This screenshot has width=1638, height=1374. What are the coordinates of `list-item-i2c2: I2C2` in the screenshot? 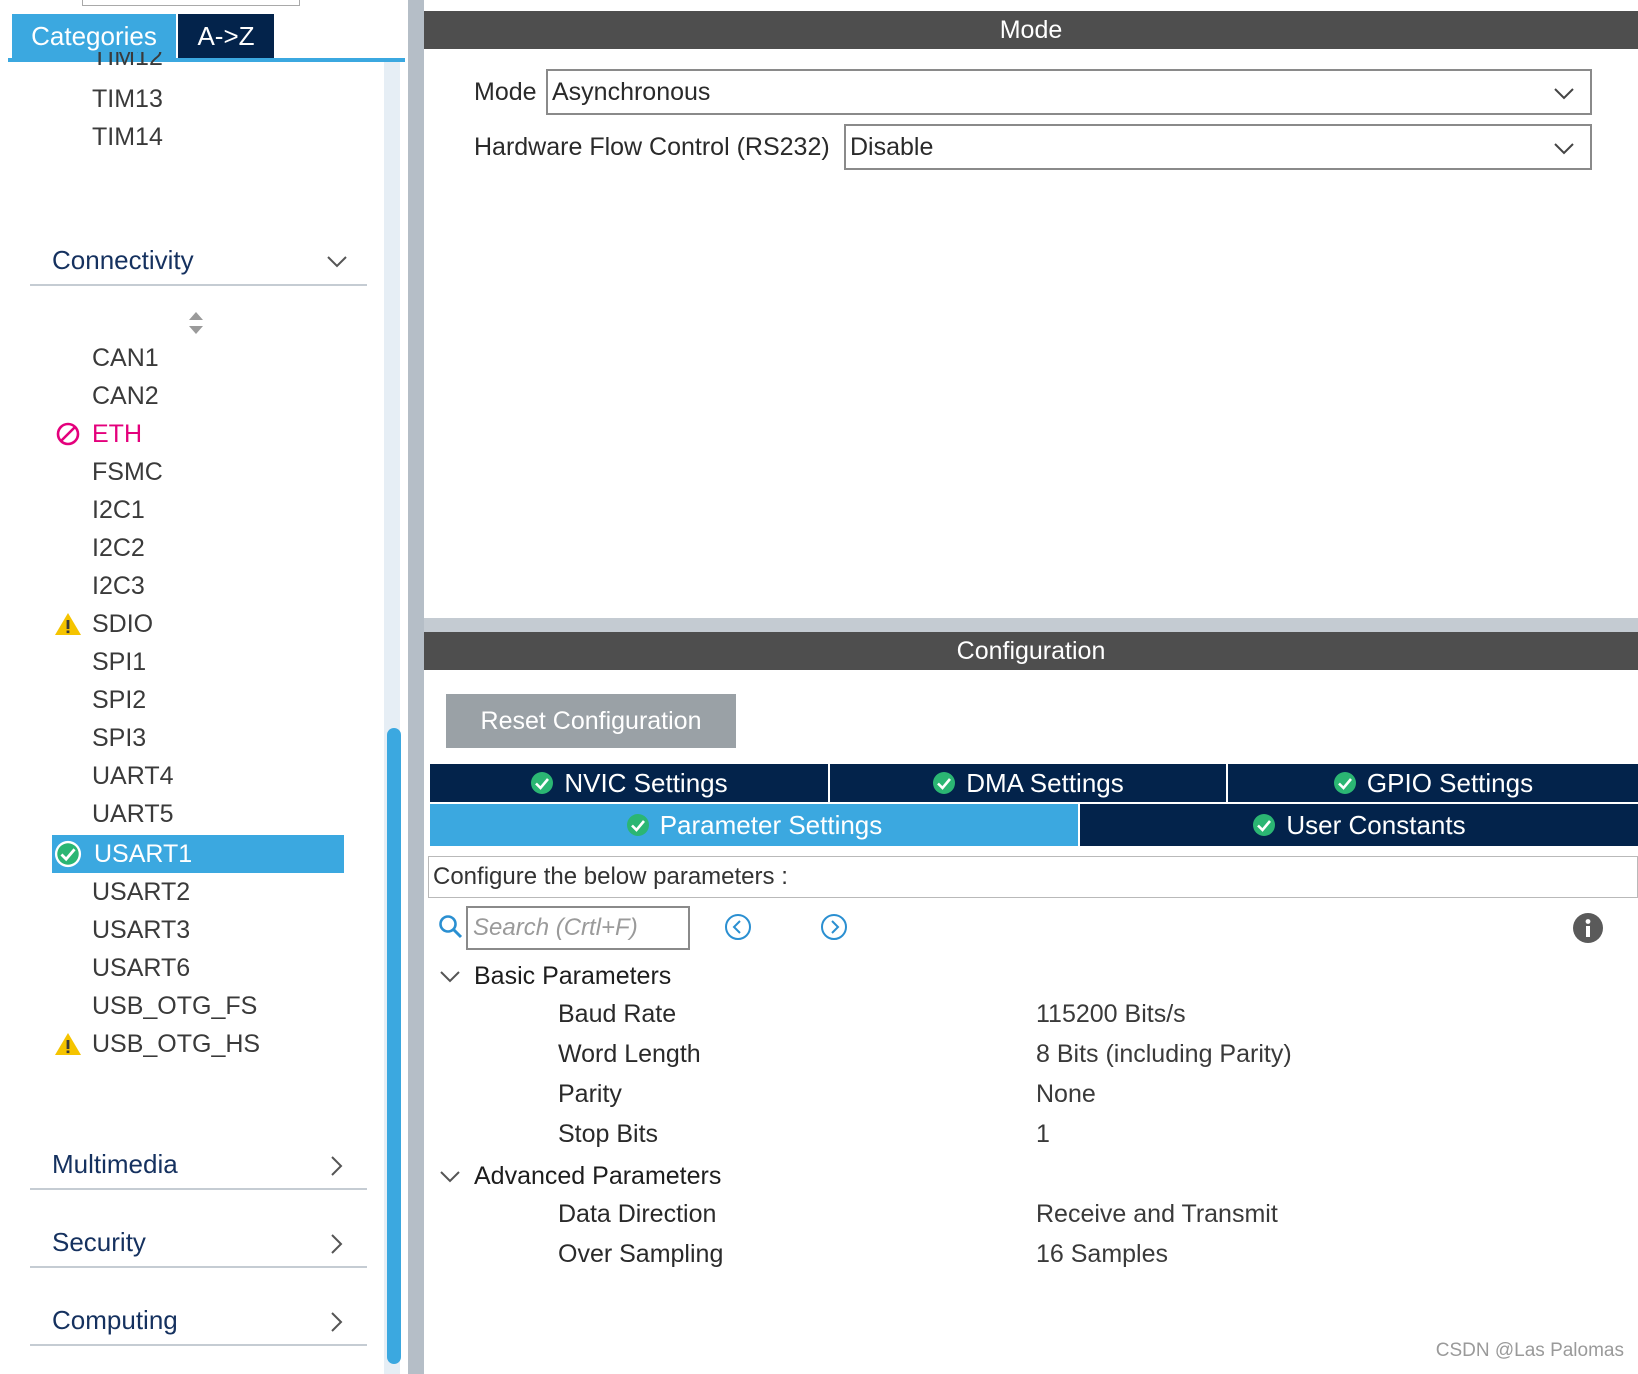 It's located at (118, 548).